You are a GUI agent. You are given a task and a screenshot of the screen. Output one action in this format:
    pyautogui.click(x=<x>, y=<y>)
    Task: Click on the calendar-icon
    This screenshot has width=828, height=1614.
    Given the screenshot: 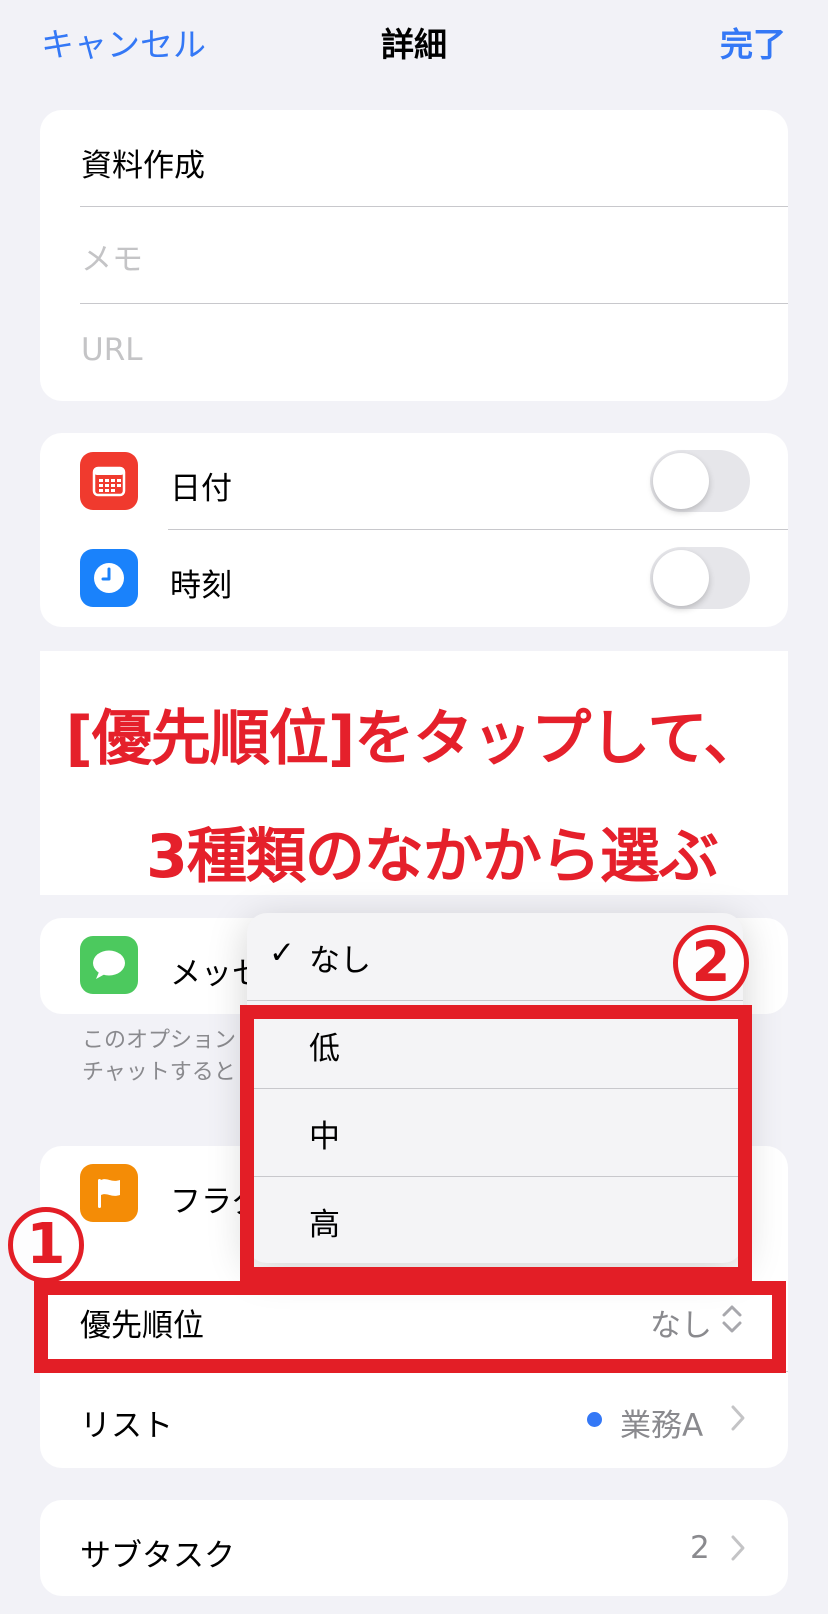 What is the action you would take?
    pyautogui.click(x=109, y=481)
    